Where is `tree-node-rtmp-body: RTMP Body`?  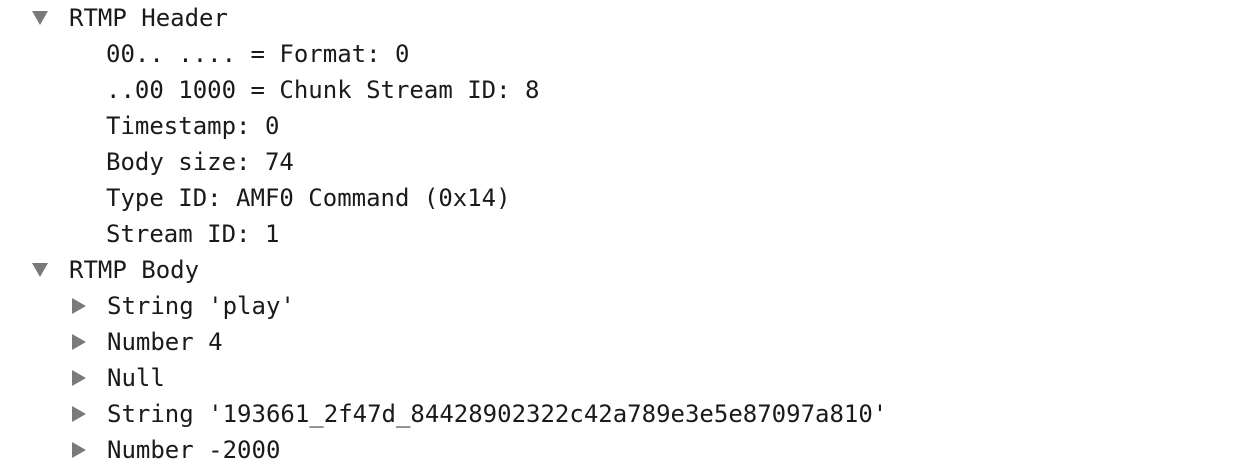
tree-node-rtmp-body: RTMP Body is located at coordinates (115, 270).